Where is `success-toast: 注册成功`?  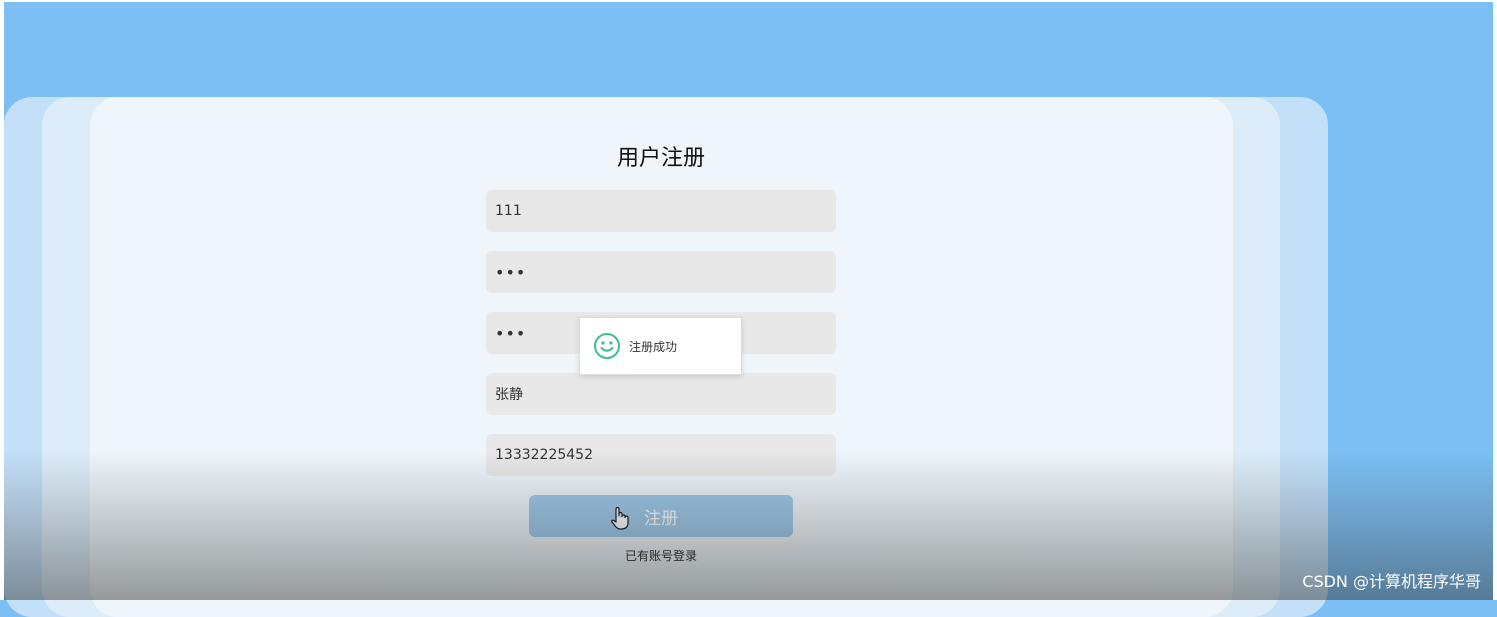 success-toast: 注册成功 is located at coordinates (660, 346).